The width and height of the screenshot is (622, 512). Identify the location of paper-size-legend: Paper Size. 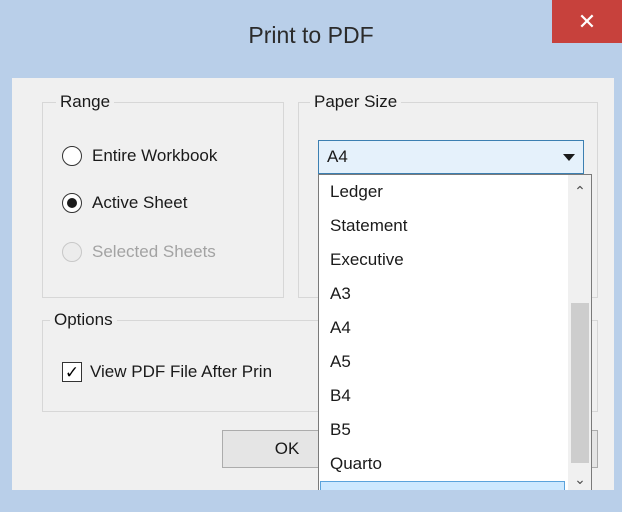
(356, 102).